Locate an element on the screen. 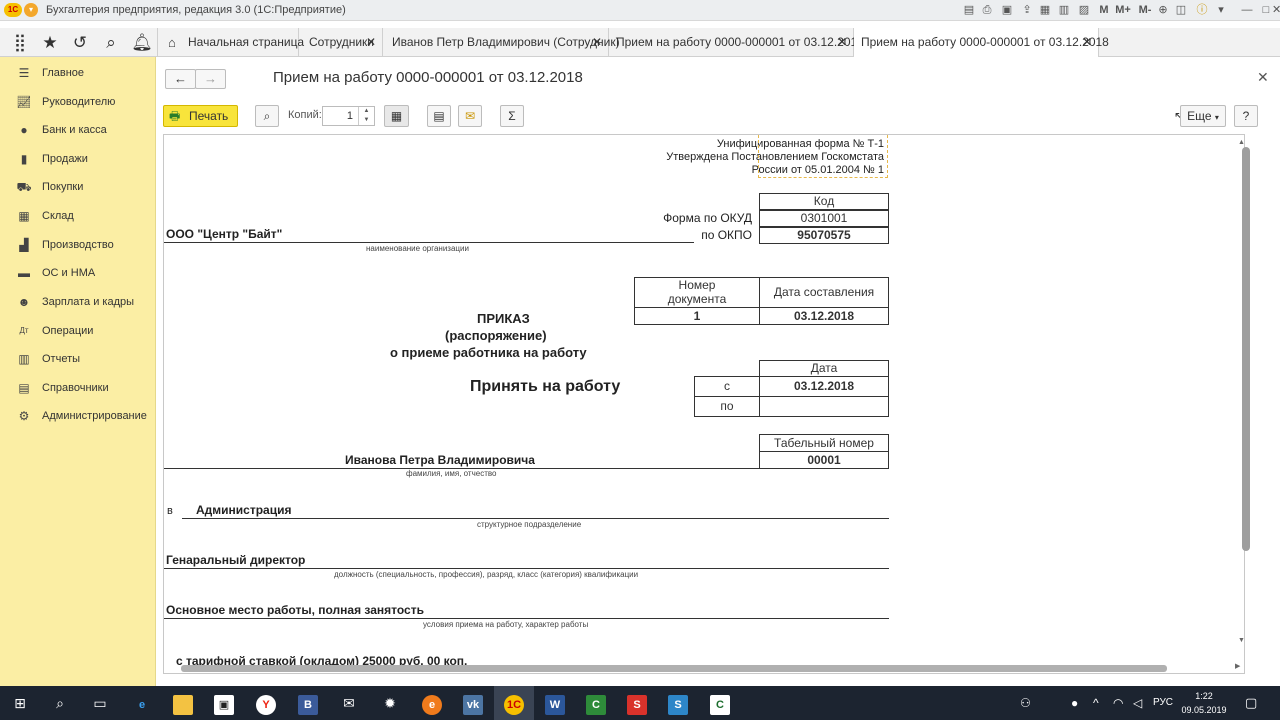 The width and height of the screenshot is (1280, 720). scroll-down-arrow: ▼ is located at coordinates (1241, 640).